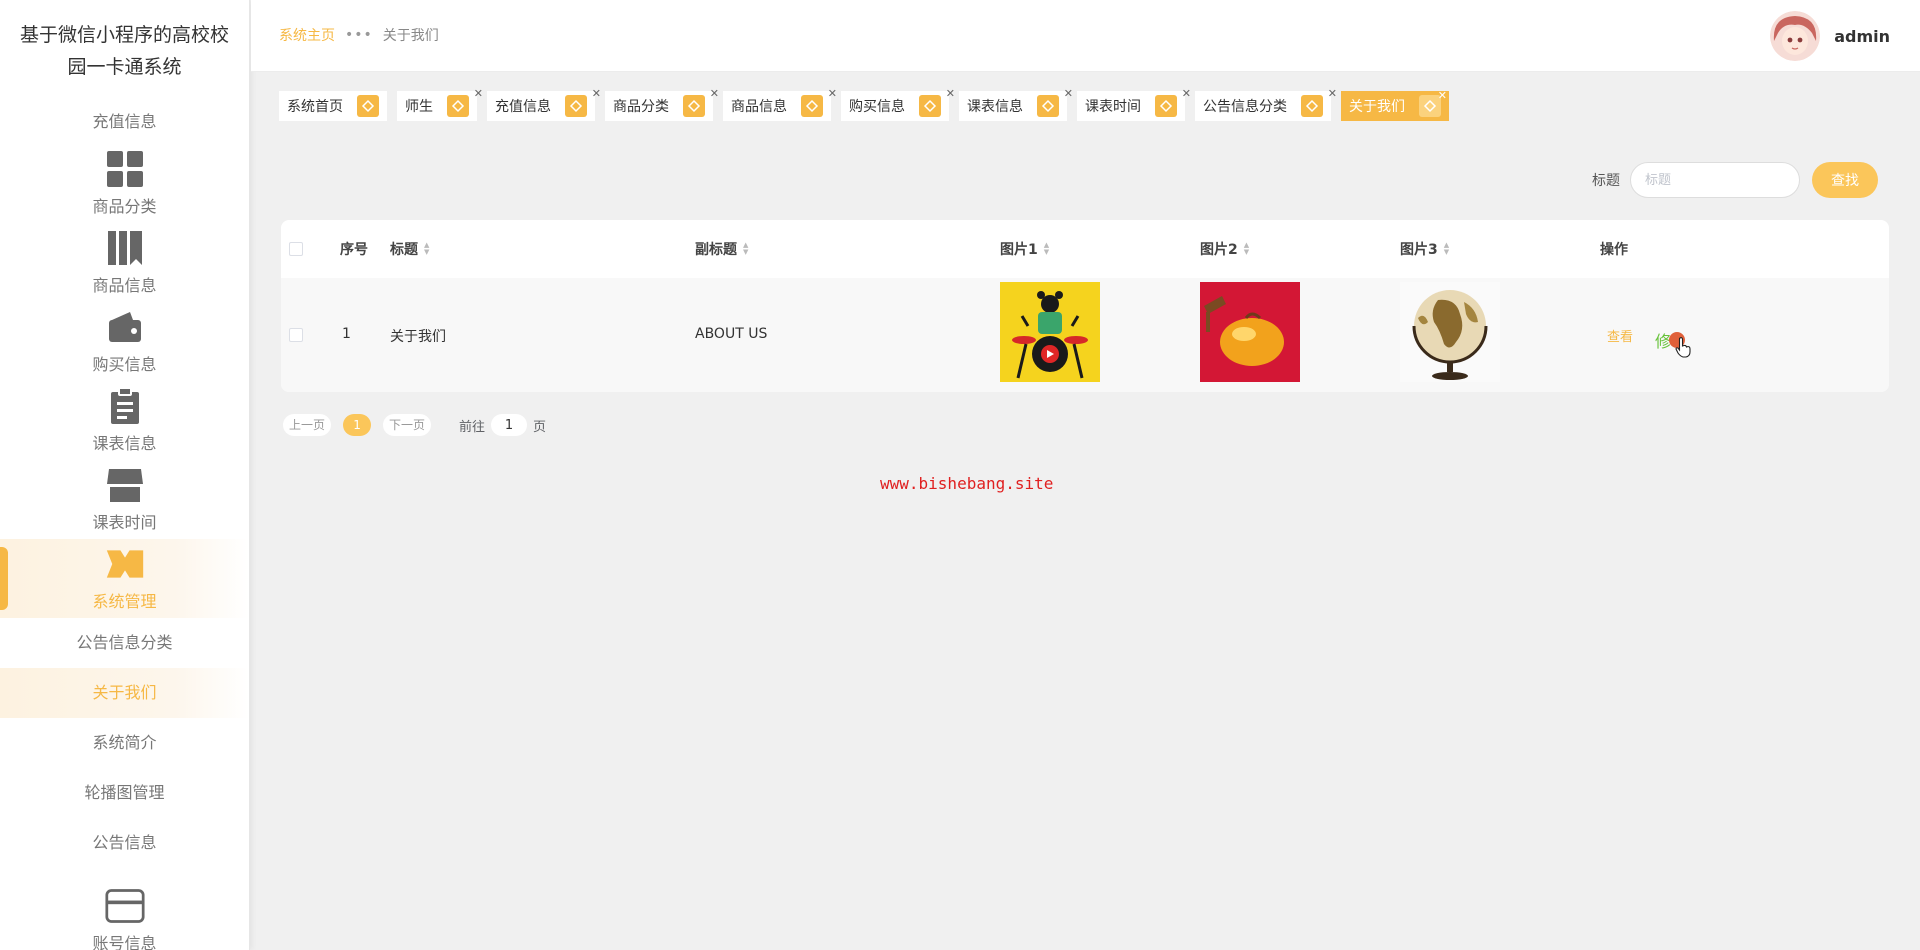 Image resolution: width=1920 pixels, height=950 pixels. What do you see at coordinates (410, 36) in the screenshot?
I see `breadcrumb-current: 关于我们` at bounding box center [410, 36].